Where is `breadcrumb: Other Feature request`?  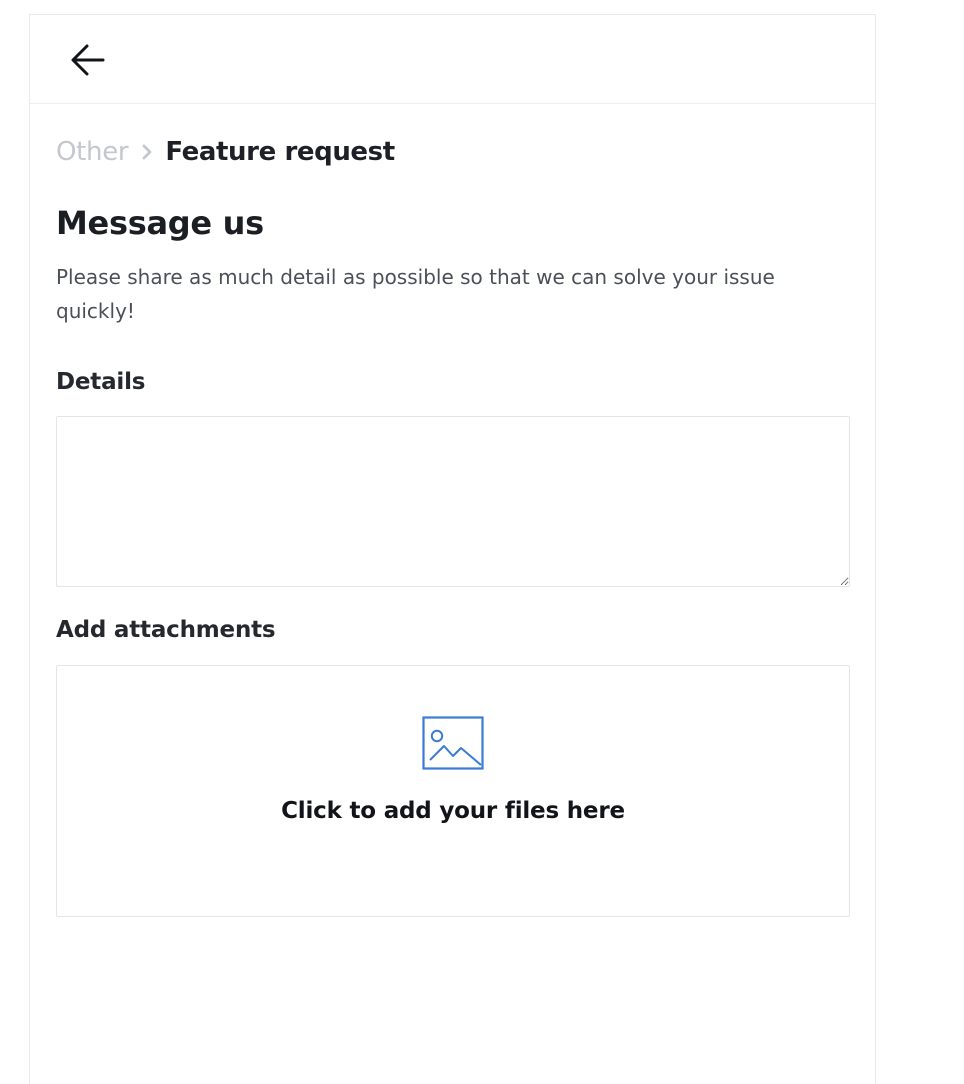
breadcrumb: Other Feature request is located at coordinates (452, 152).